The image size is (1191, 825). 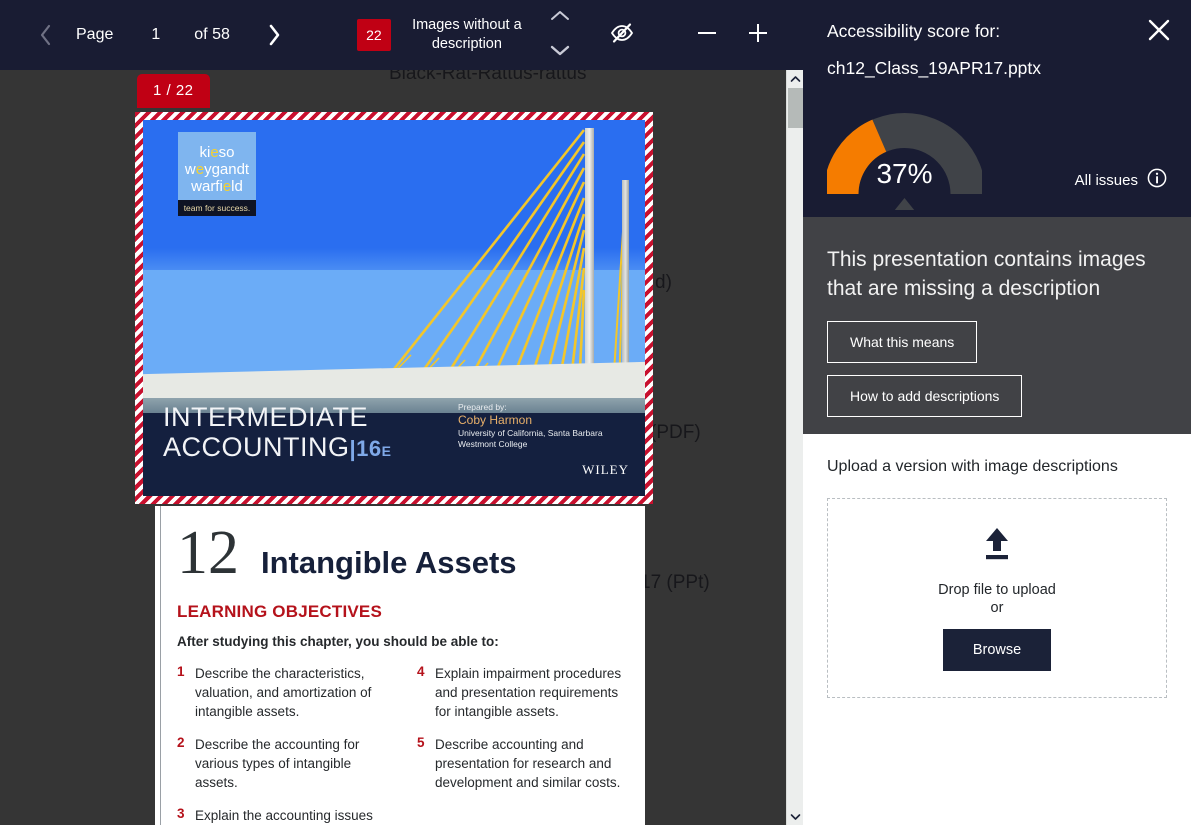 What do you see at coordinates (560, 35) in the screenshot?
I see `issue-stepper` at bounding box center [560, 35].